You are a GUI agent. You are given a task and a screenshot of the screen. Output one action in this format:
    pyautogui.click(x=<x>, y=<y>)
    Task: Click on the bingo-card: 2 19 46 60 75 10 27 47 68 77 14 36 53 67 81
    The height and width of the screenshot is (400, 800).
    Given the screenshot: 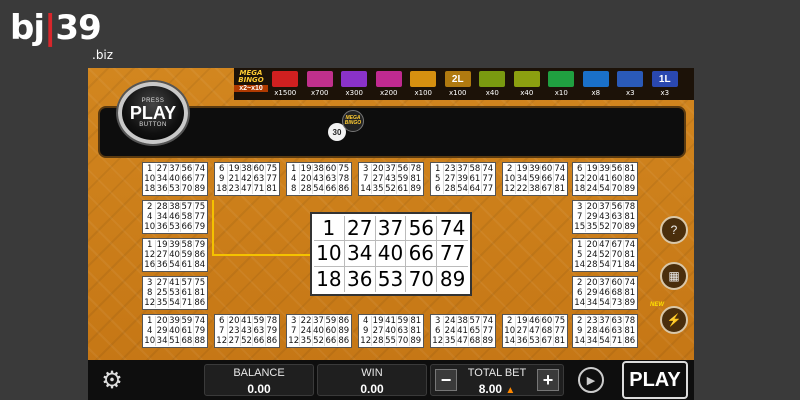 What is the action you would take?
    pyautogui.click(x=535, y=331)
    